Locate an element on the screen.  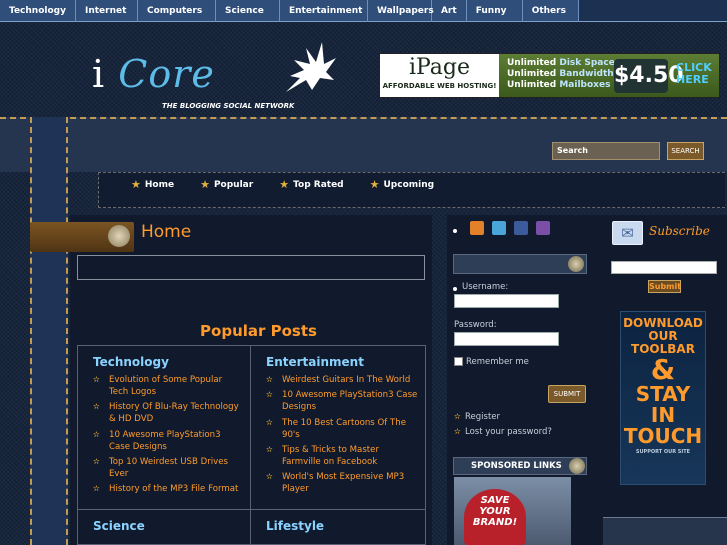
ipage-line1-b: Disk Space is located at coordinates (587, 63).